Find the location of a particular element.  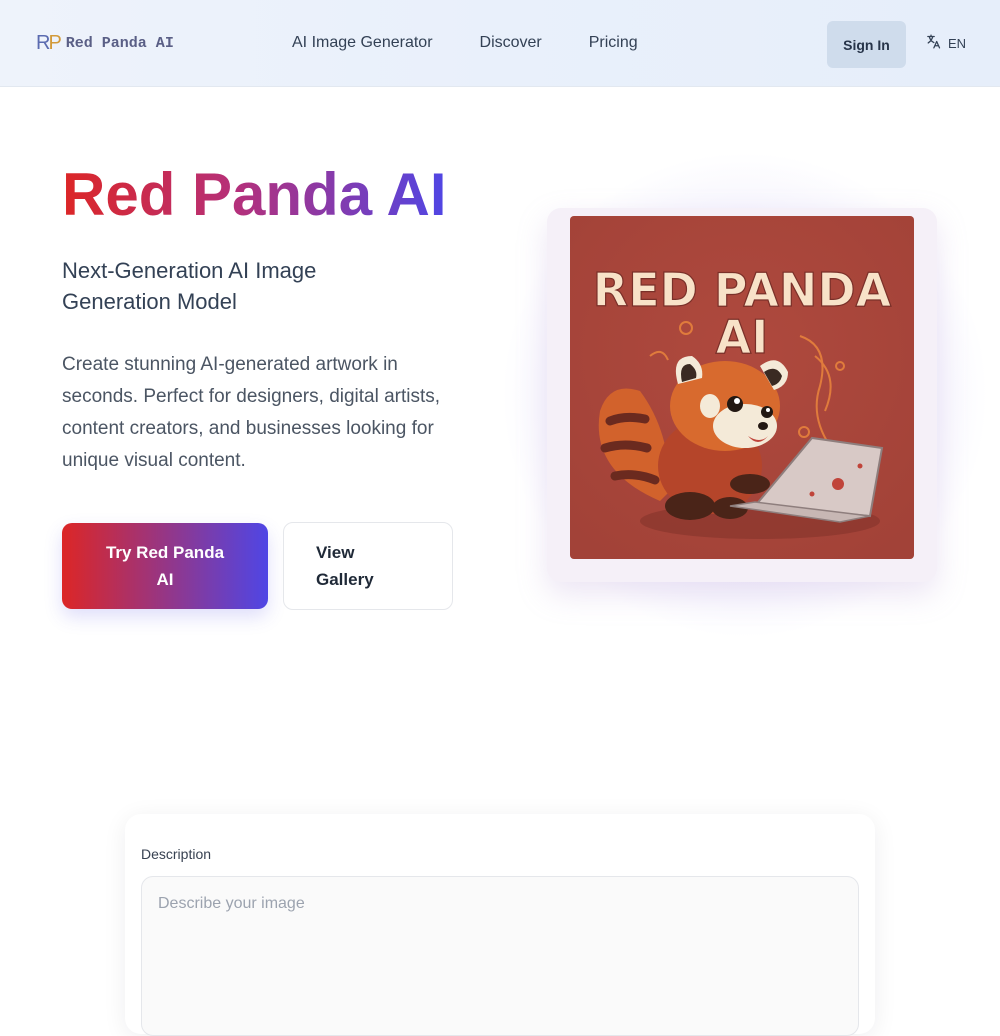

art-title-line2: AI is located at coordinates (742, 337).